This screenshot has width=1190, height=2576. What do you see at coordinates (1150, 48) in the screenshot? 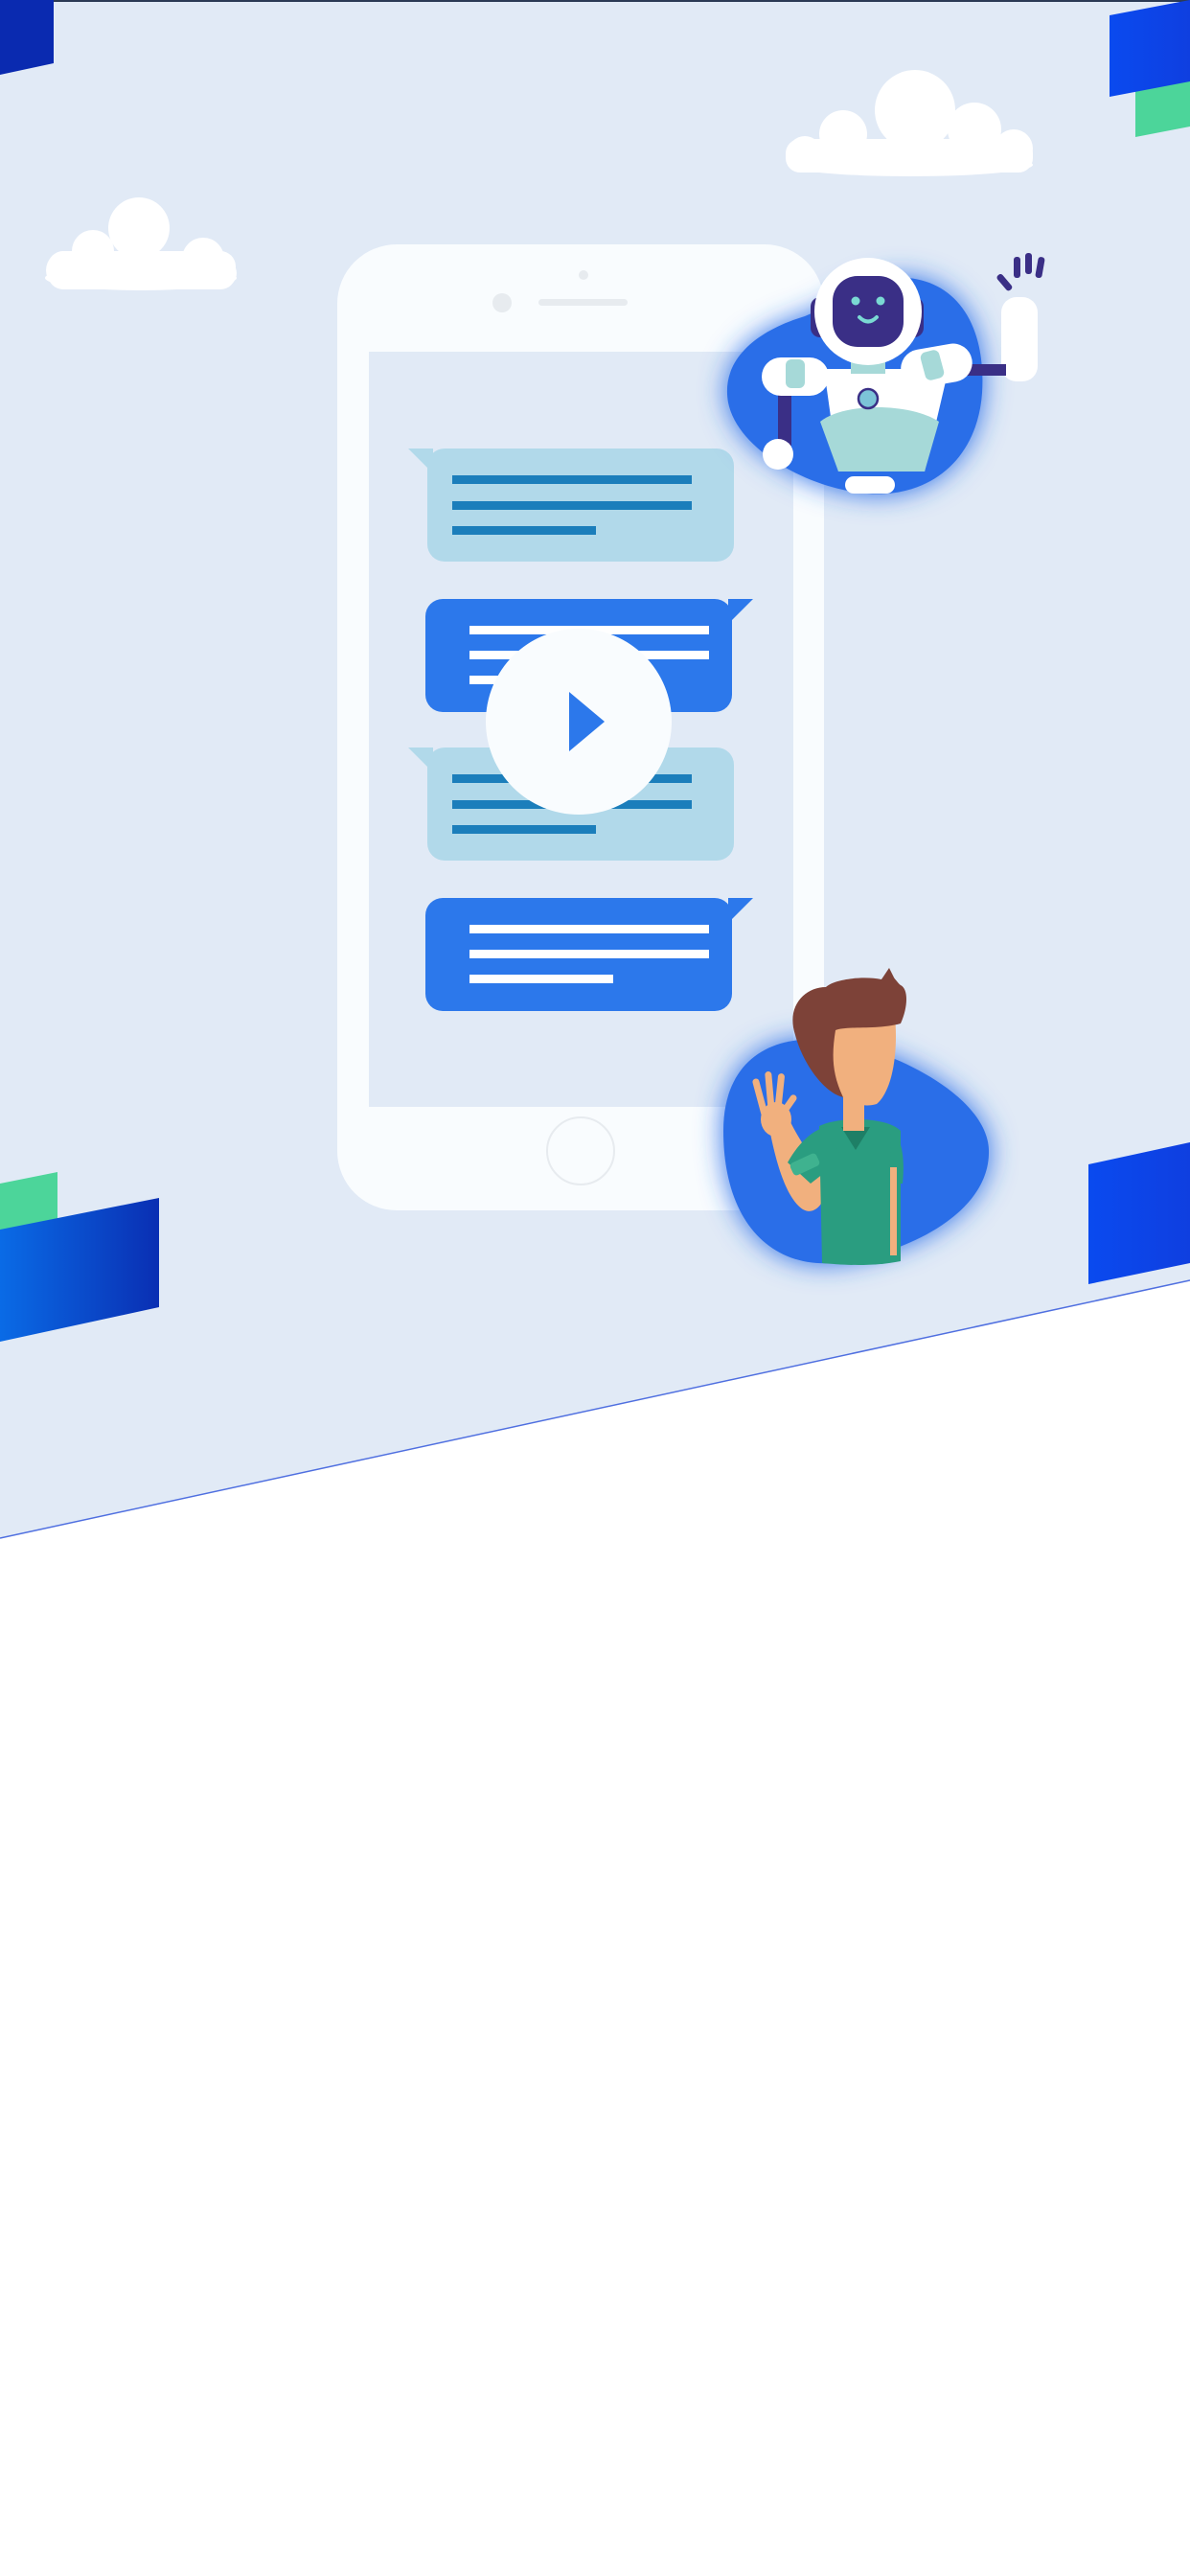
I see `corner-block-top-right` at bounding box center [1150, 48].